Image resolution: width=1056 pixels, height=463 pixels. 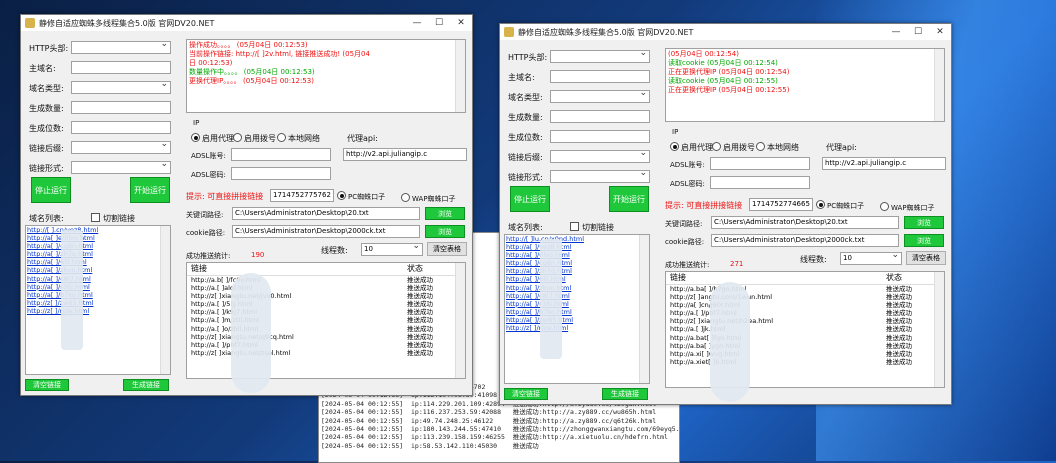 I want to click on list-item: http://a[ ]/0lvo.html, so click(x=577, y=255).